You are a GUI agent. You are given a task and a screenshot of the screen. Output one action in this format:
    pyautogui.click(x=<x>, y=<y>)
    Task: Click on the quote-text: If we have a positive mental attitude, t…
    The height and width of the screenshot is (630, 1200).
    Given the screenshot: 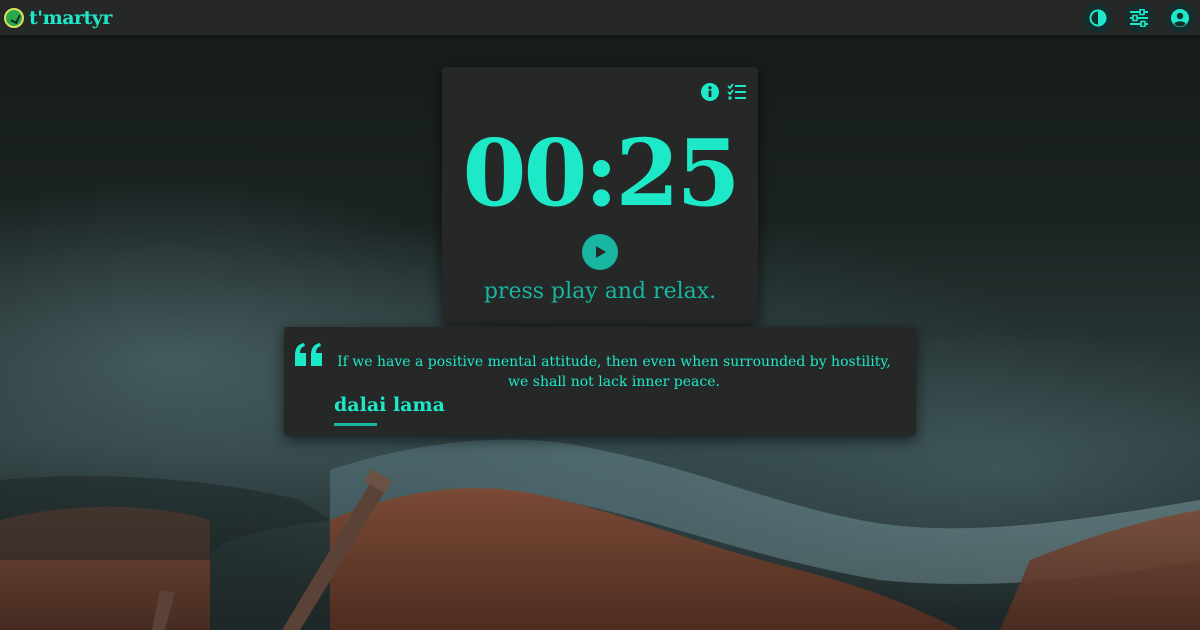 What is the action you would take?
    pyautogui.click(x=614, y=372)
    